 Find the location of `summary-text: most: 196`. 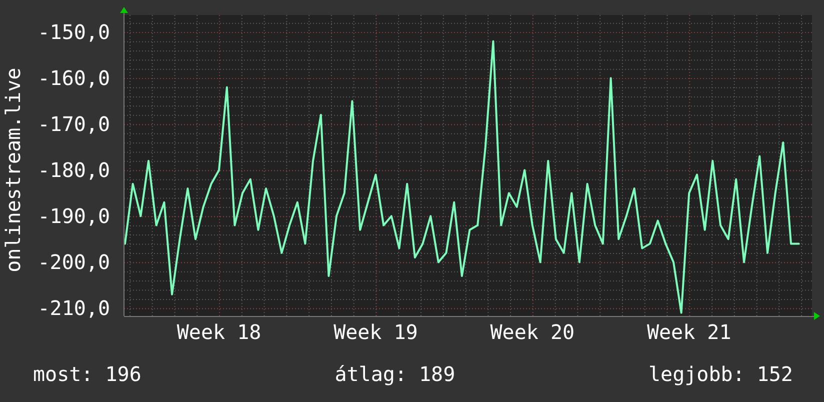

summary-text: most: 196 is located at coordinates (87, 374).